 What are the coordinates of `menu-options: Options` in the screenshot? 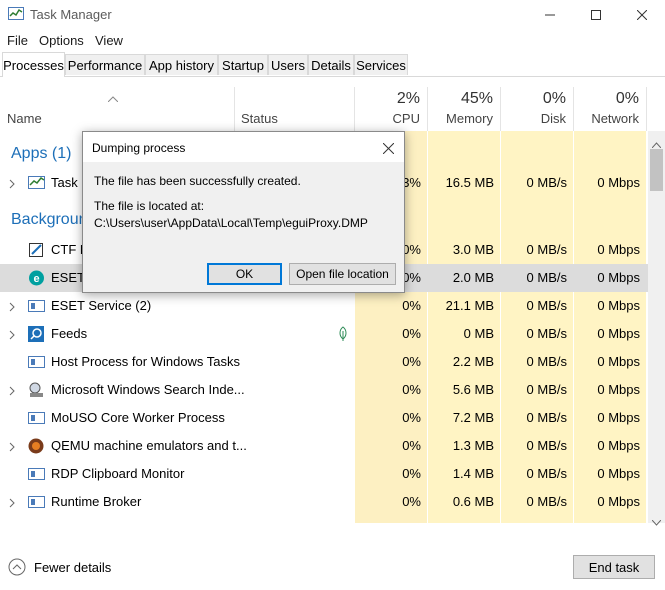 It's located at (61, 40).